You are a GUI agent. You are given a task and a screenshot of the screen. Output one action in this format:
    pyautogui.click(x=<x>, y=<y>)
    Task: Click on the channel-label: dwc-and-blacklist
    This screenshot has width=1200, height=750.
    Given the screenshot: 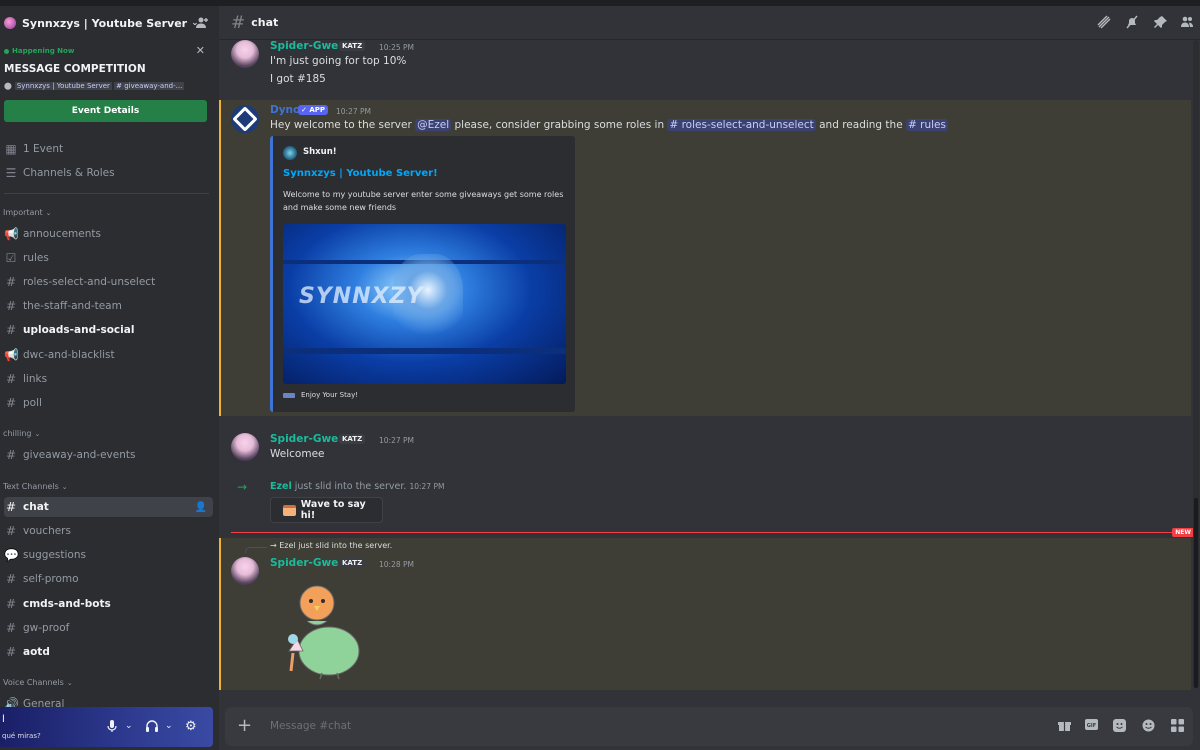 What is the action you would take?
    pyautogui.click(x=69, y=355)
    